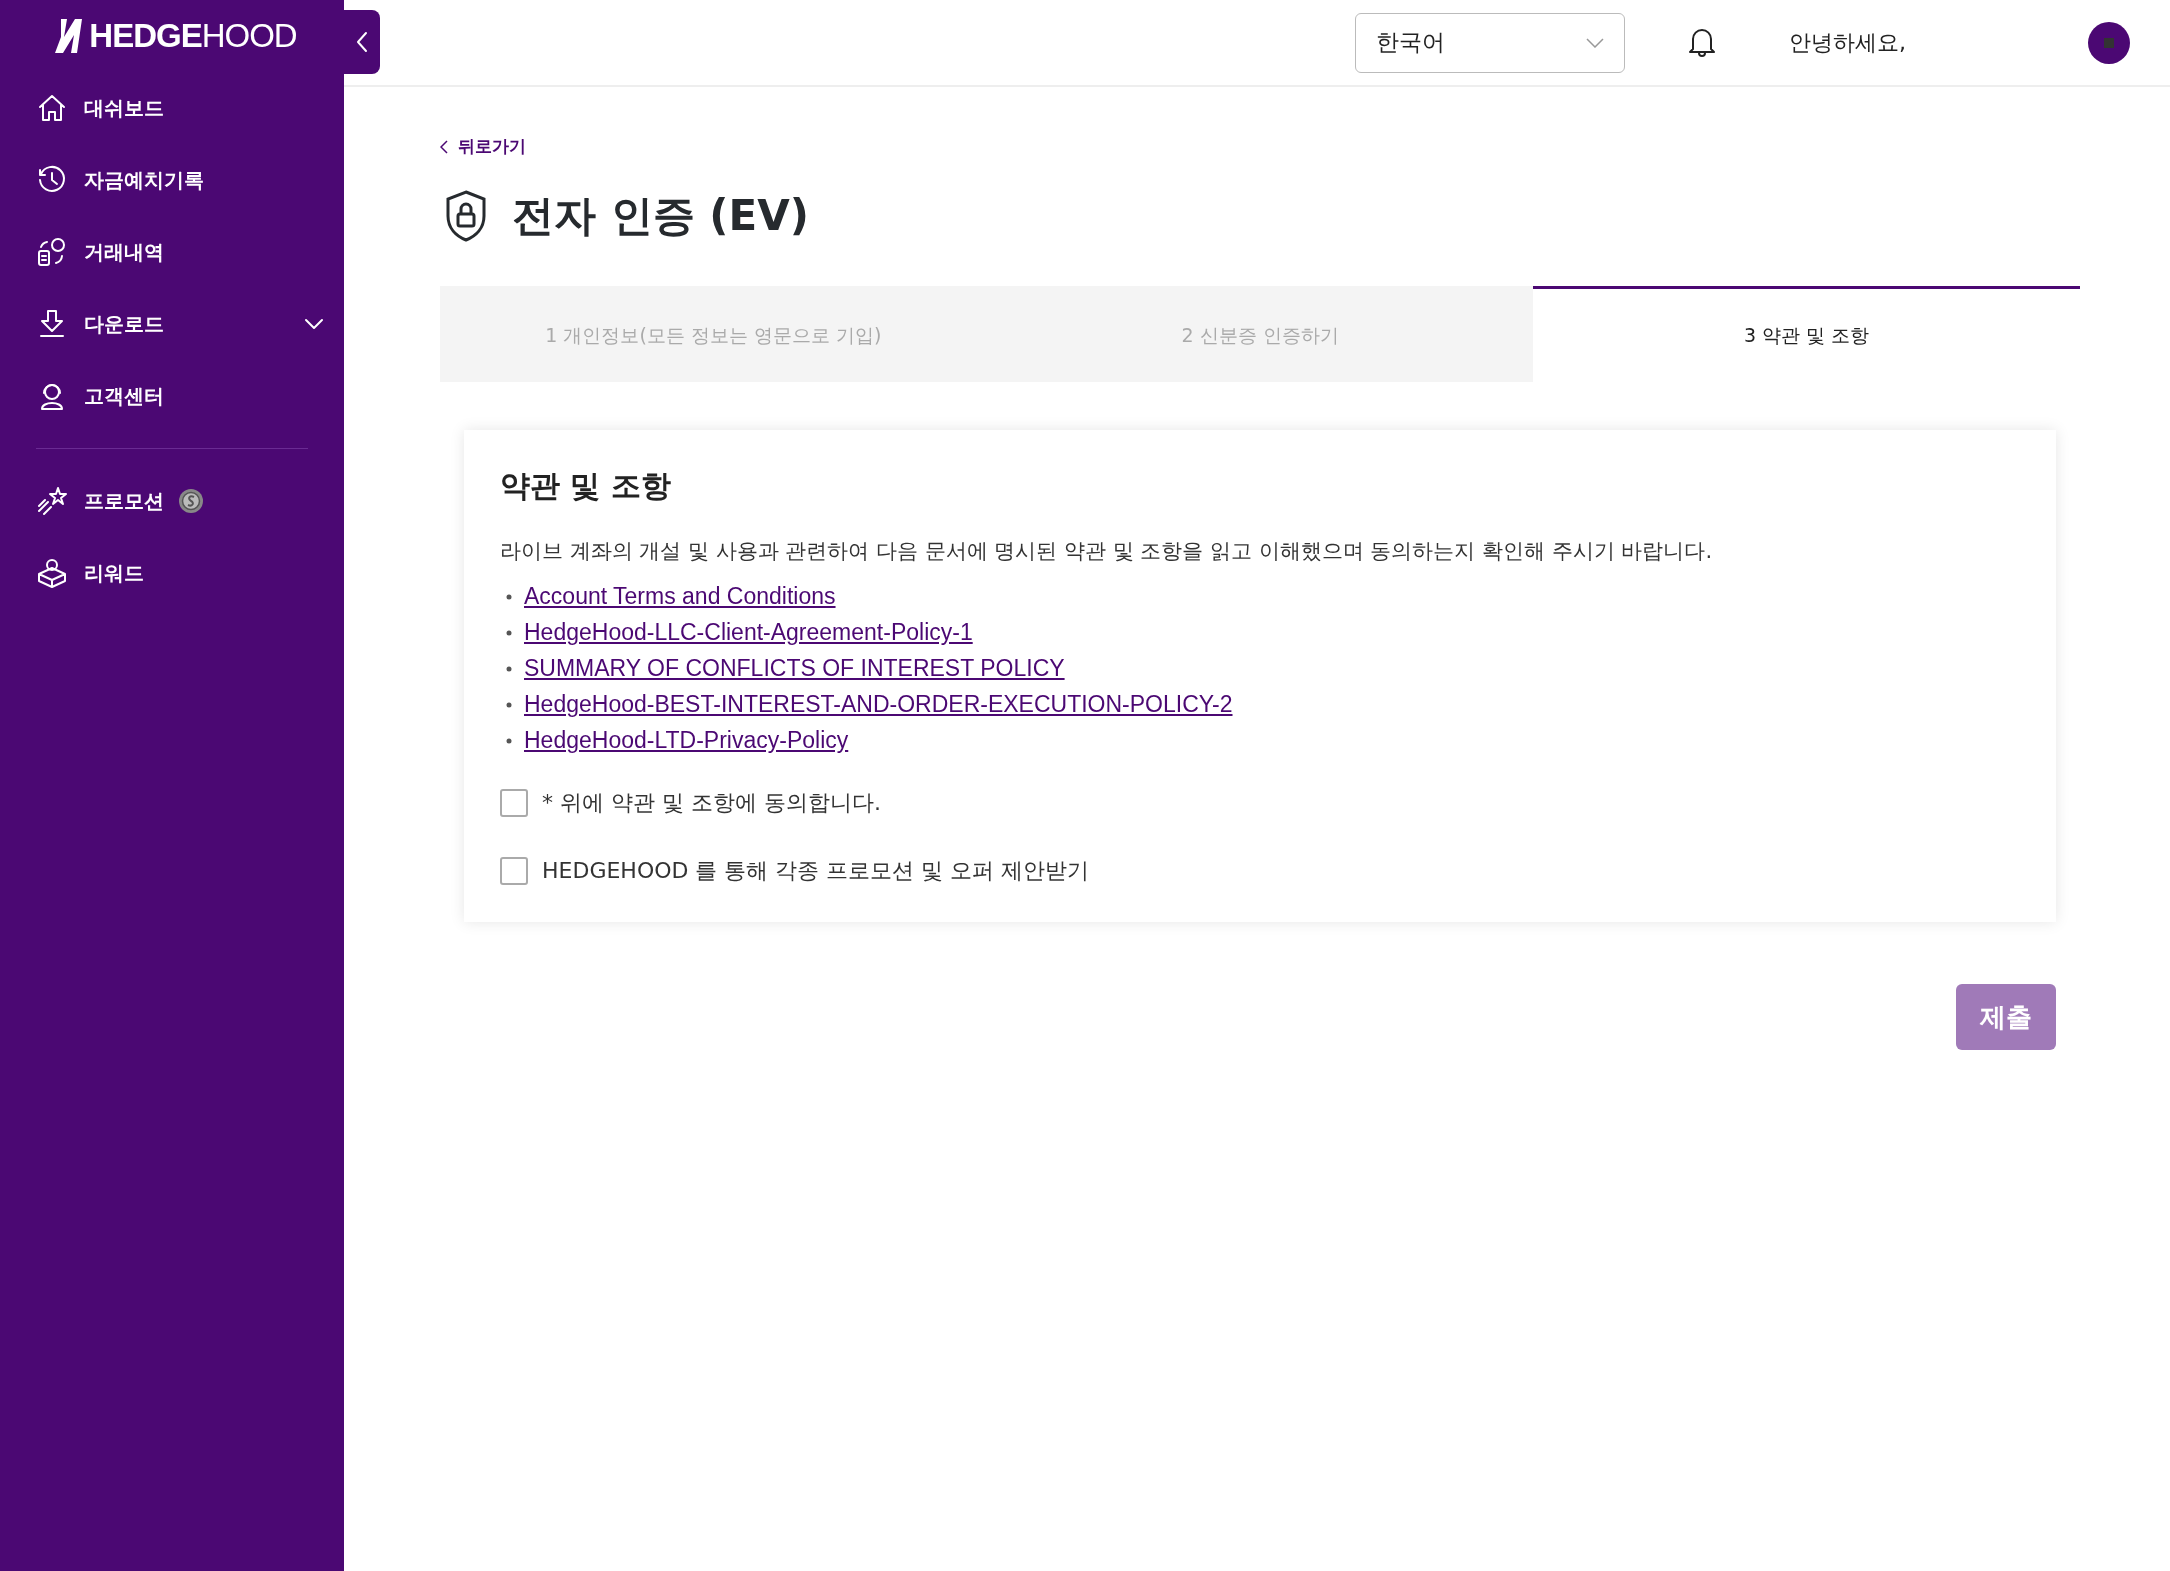 Image resolution: width=2170 pixels, height=1571 pixels. I want to click on nav-item: 거래내역, so click(190, 252).